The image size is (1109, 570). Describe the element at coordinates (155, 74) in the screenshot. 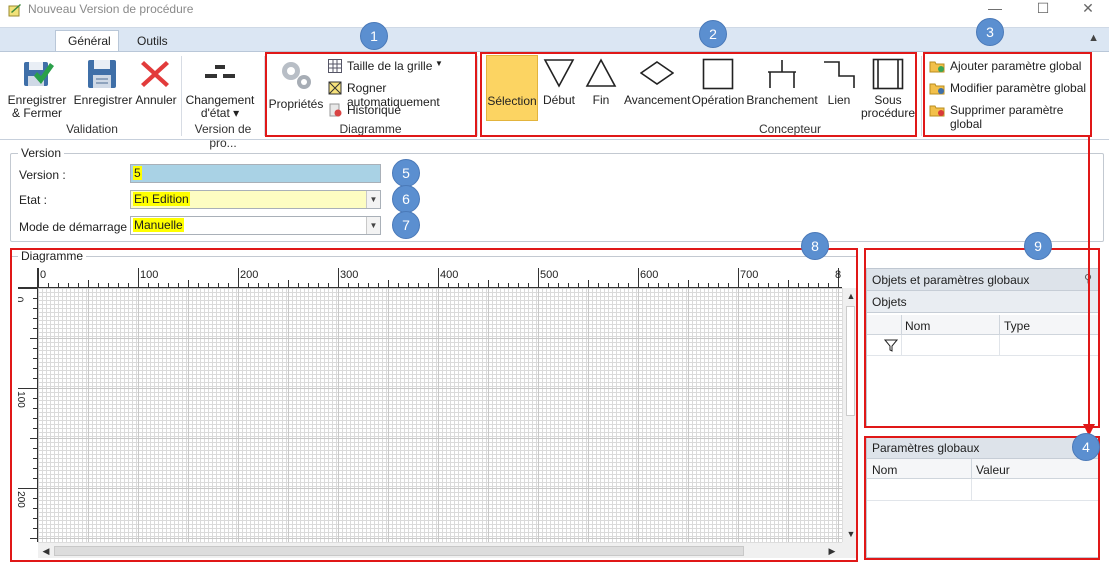

I see `cancel-icon` at that location.